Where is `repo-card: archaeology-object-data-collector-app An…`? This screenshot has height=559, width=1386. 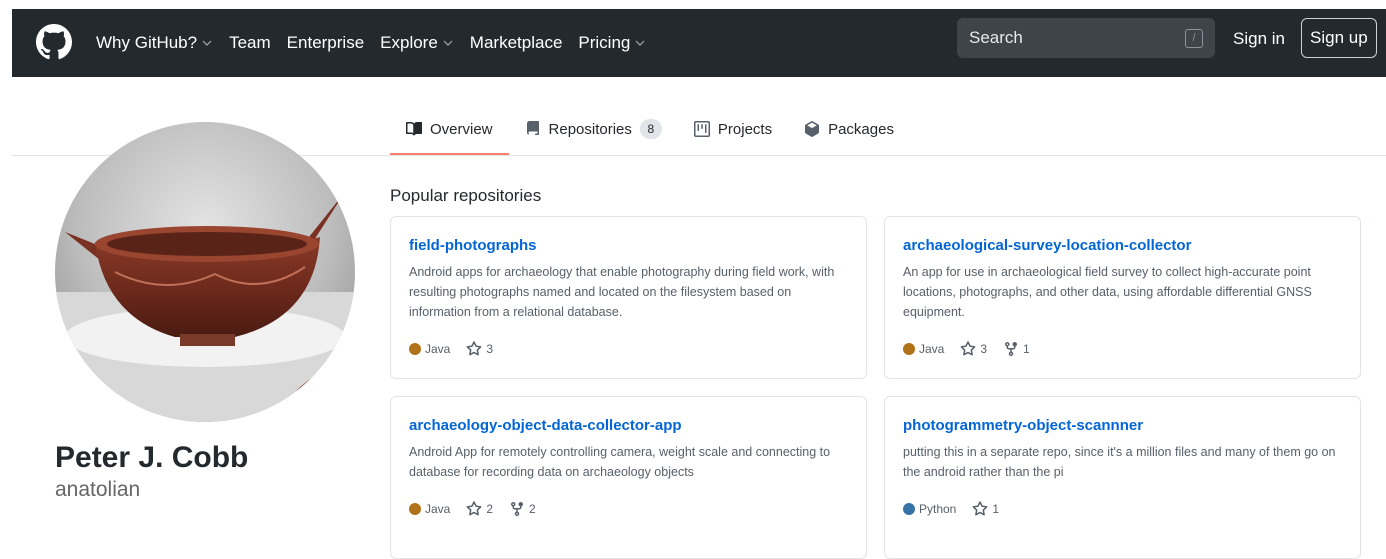
repo-card: archaeology-object-data-collector-app An… is located at coordinates (628, 477).